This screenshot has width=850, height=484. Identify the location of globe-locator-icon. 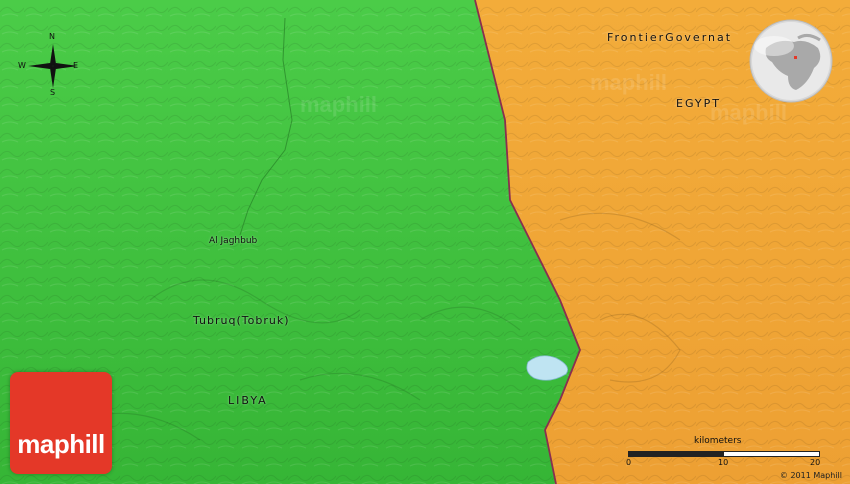
(791, 61).